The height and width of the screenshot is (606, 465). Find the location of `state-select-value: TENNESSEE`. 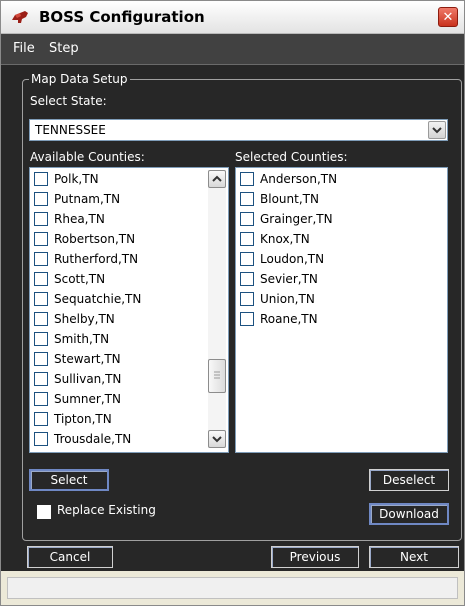

state-select-value: TENNESSEE is located at coordinates (70, 130).